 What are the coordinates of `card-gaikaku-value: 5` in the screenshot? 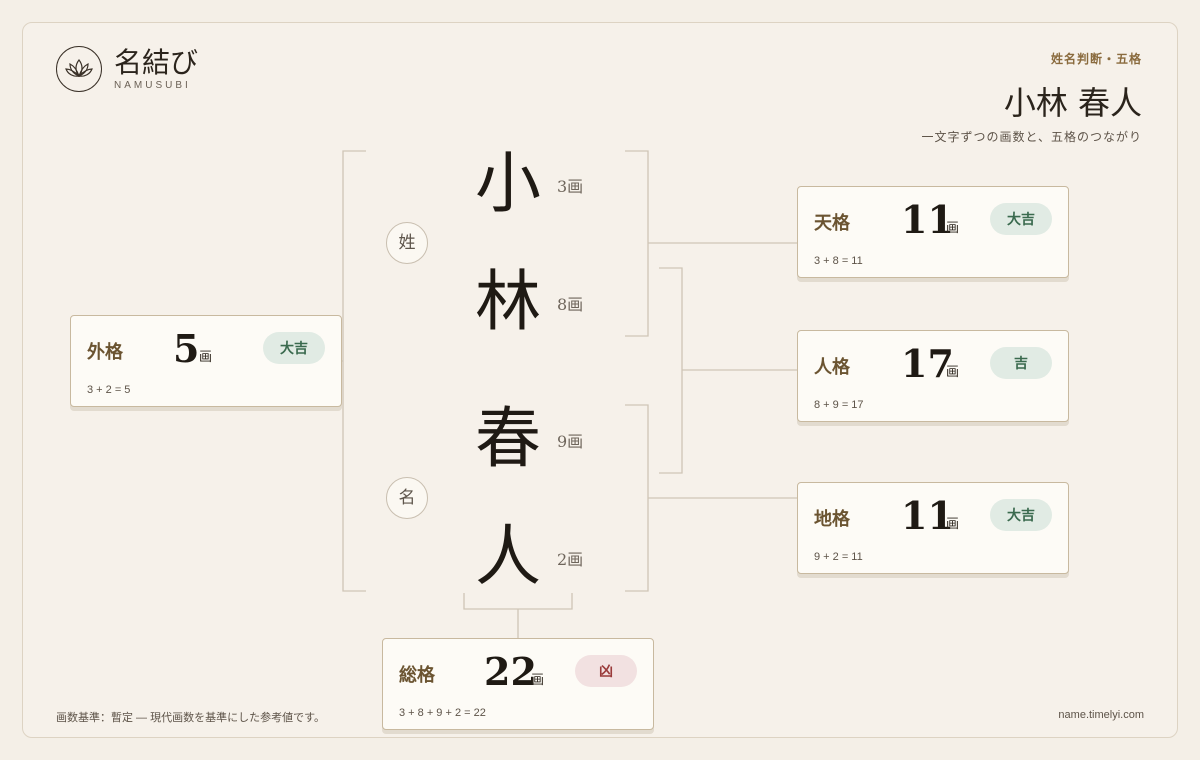 It's located at (186, 348).